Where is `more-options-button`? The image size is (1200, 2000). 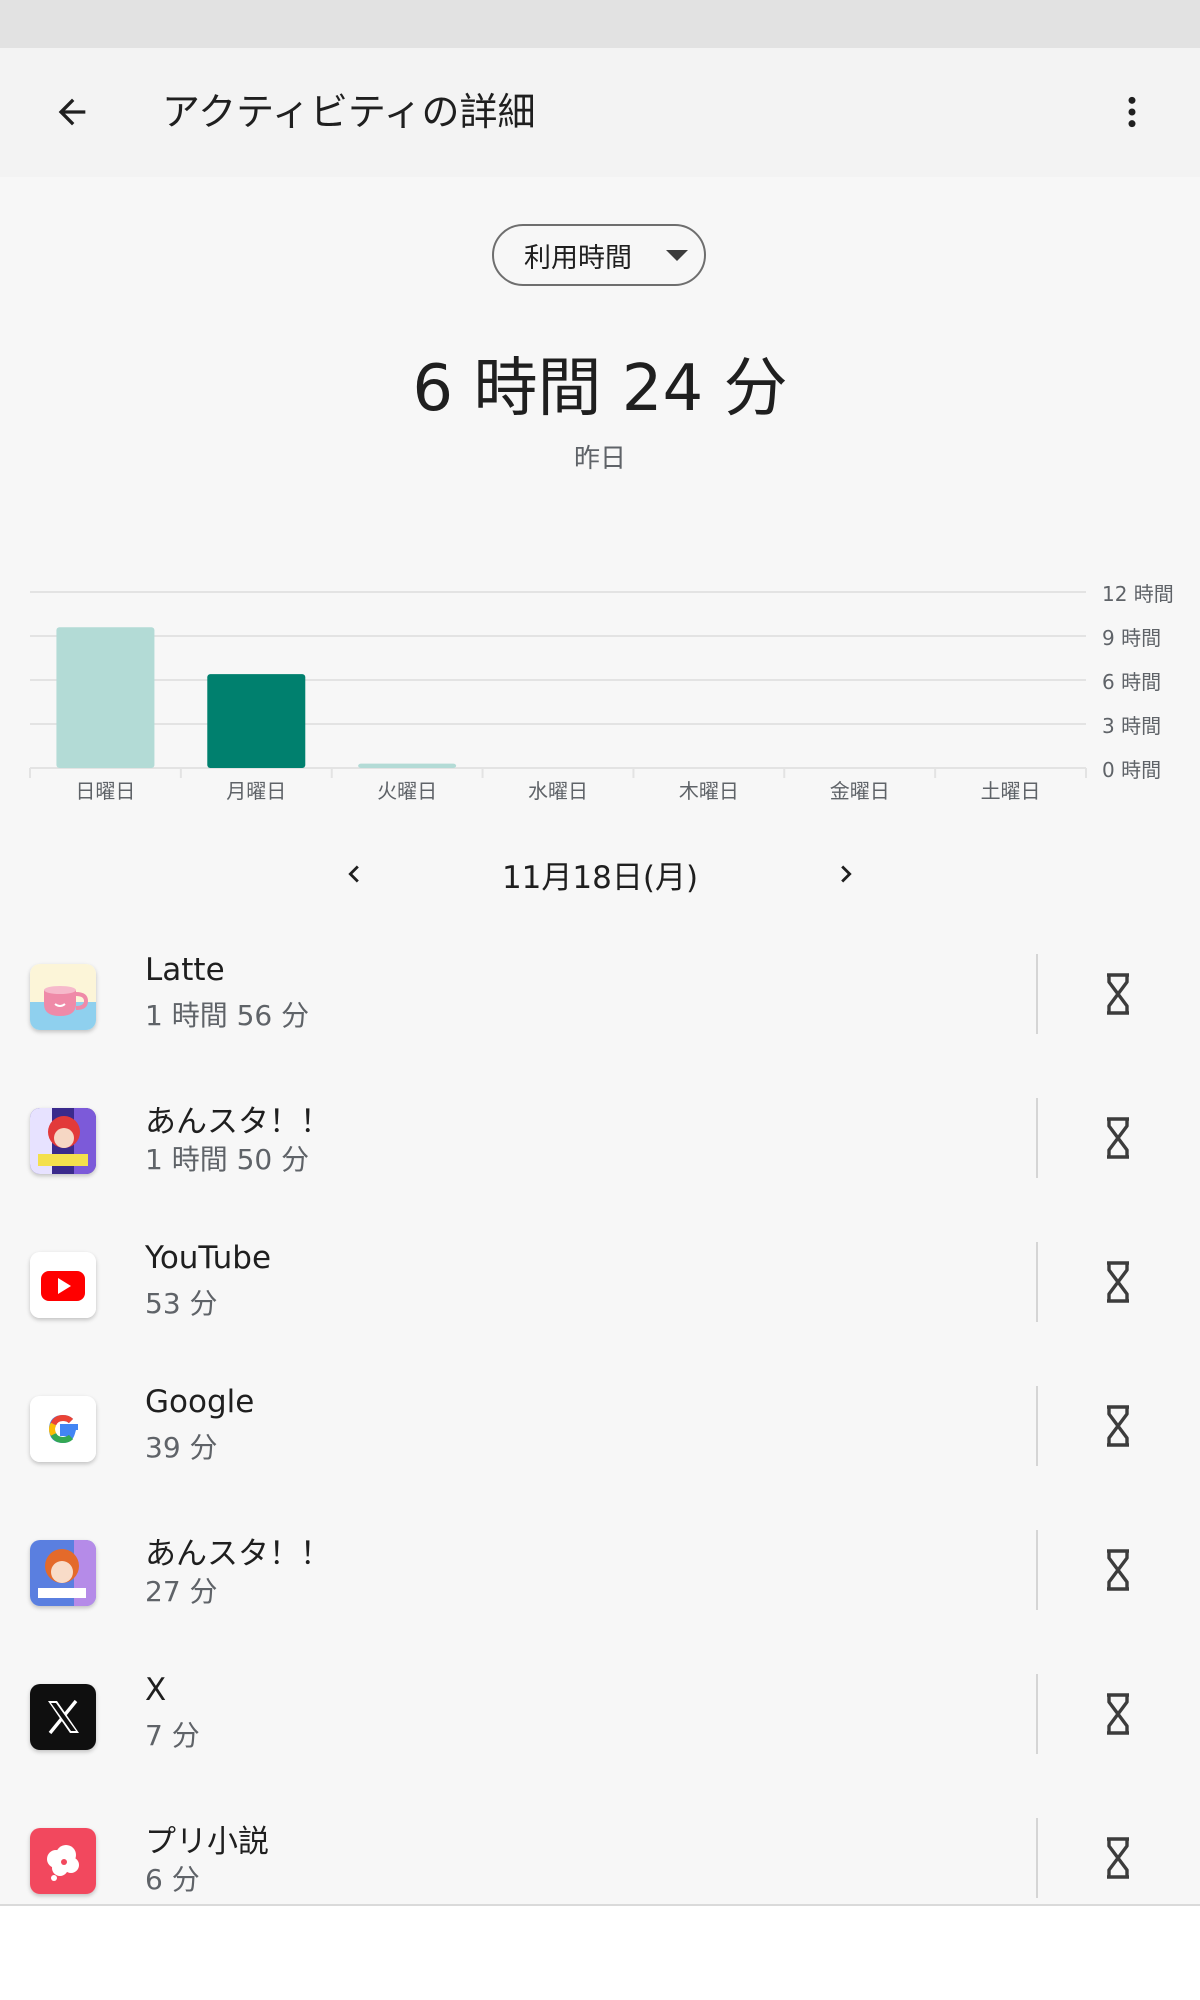 more-options-button is located at coordinates (1132, 112).